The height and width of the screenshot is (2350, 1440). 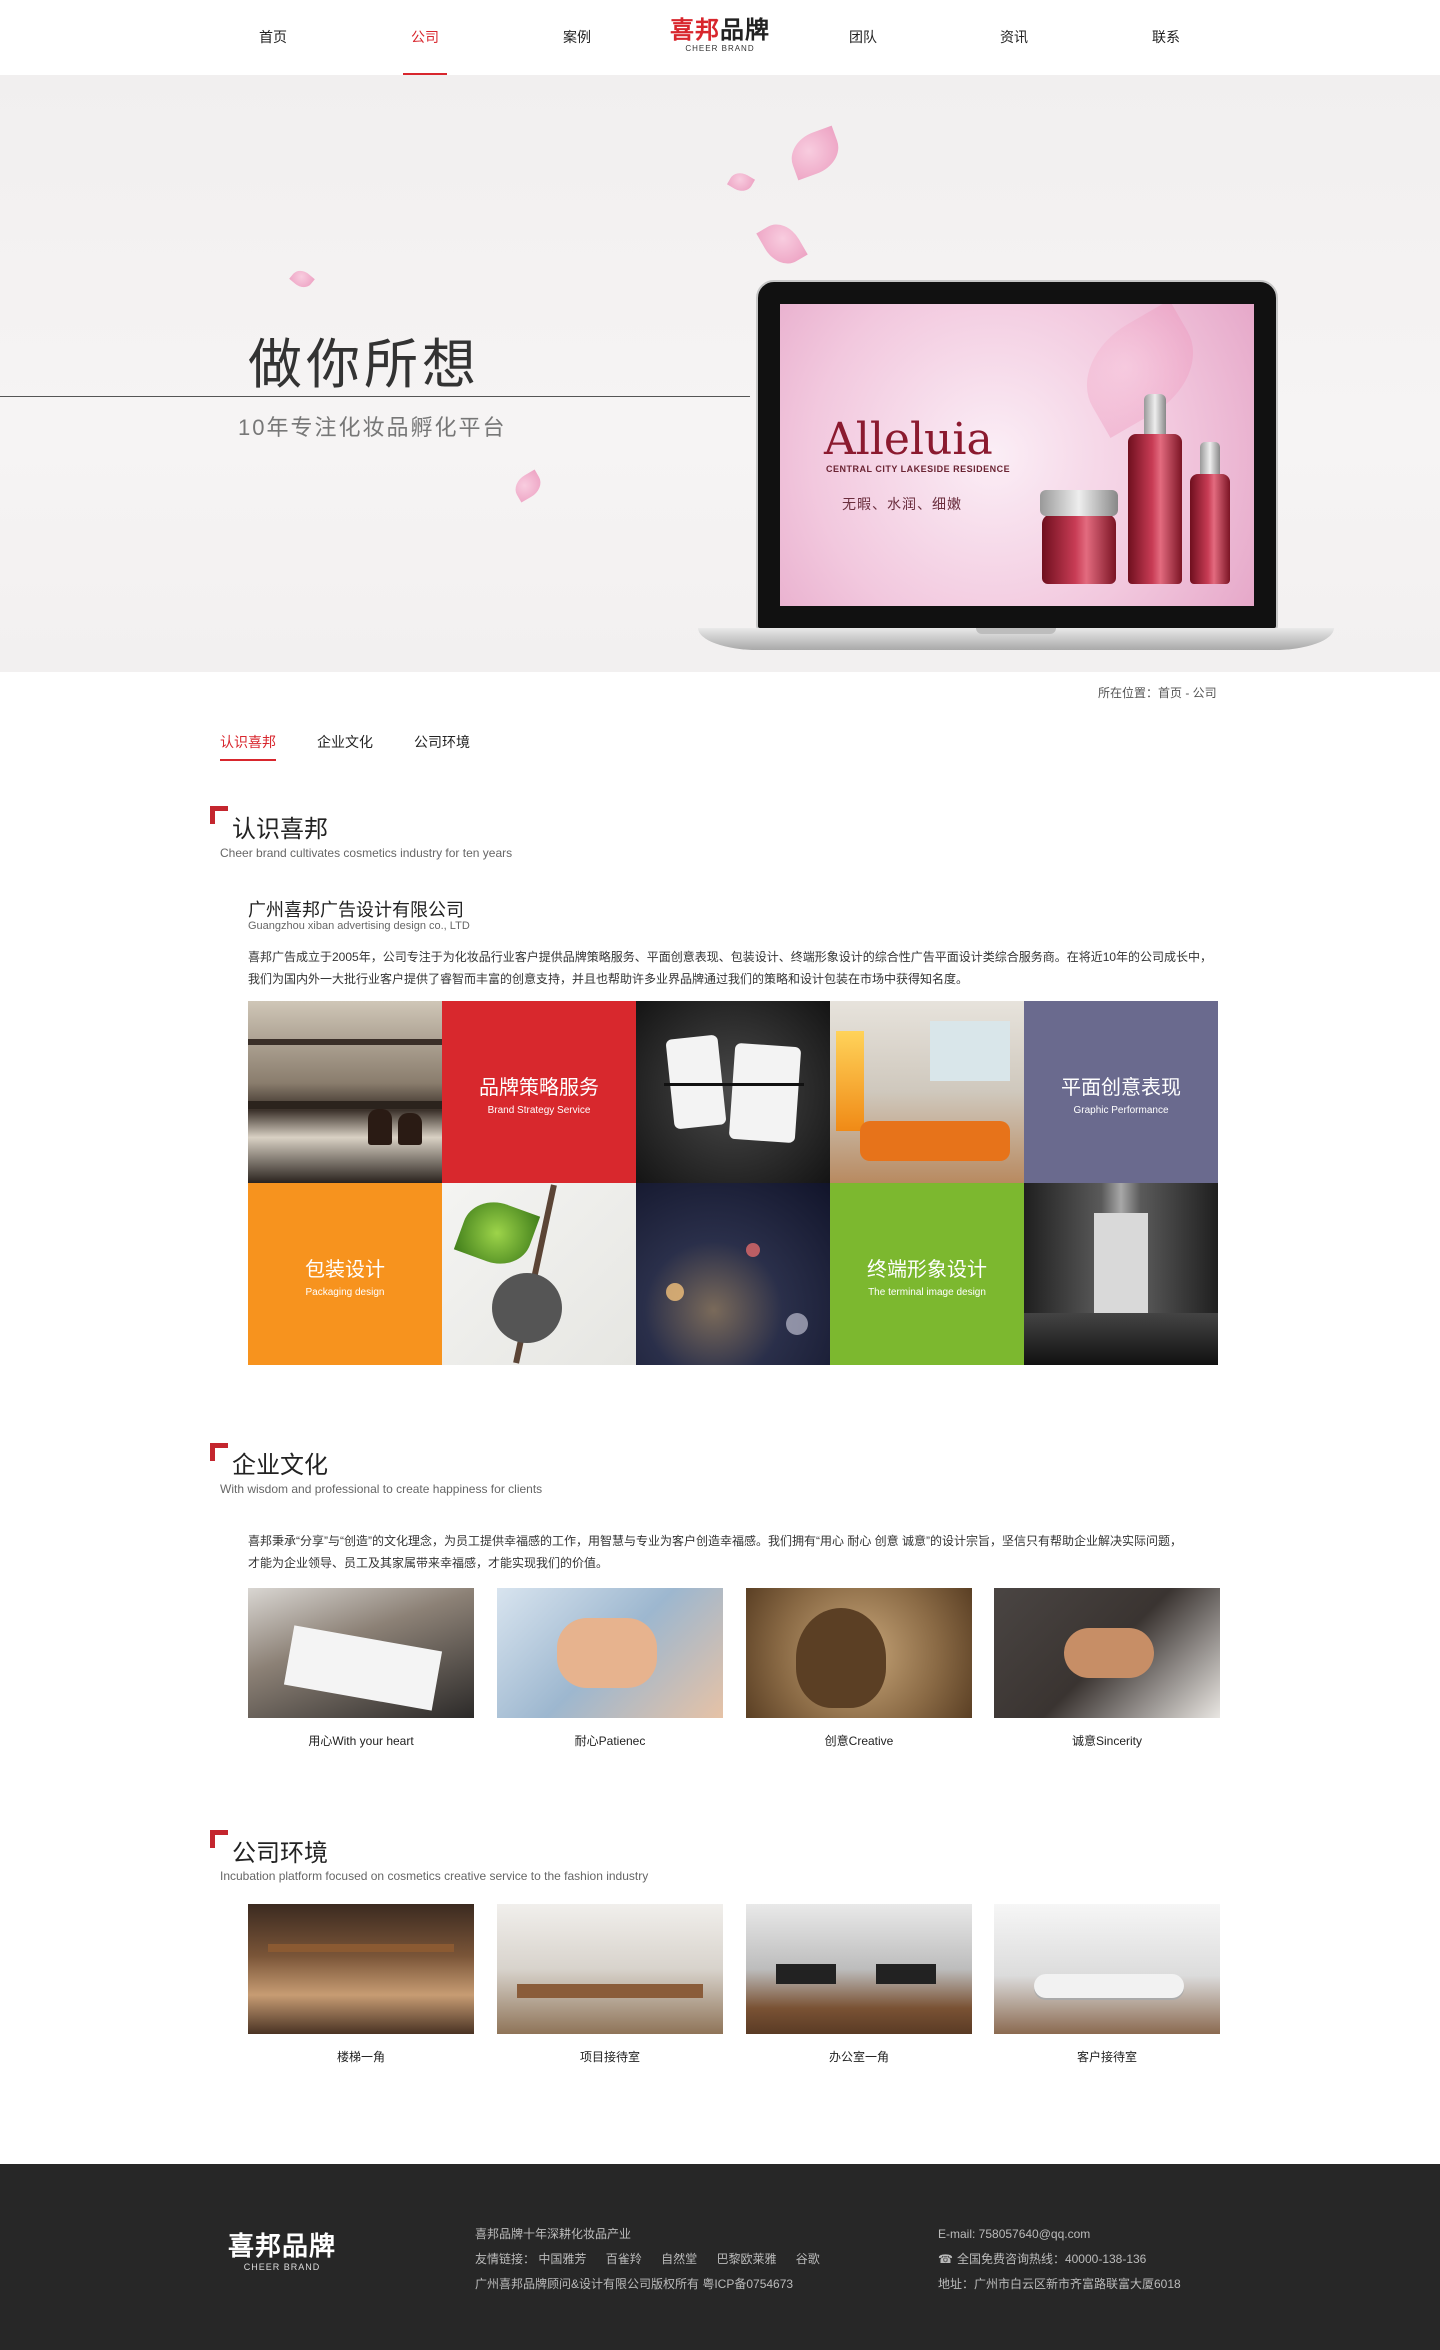 I want to click on service-tile-graphic: 平面创意表现 Graphic Performance, so click(x=1121, y=1092).